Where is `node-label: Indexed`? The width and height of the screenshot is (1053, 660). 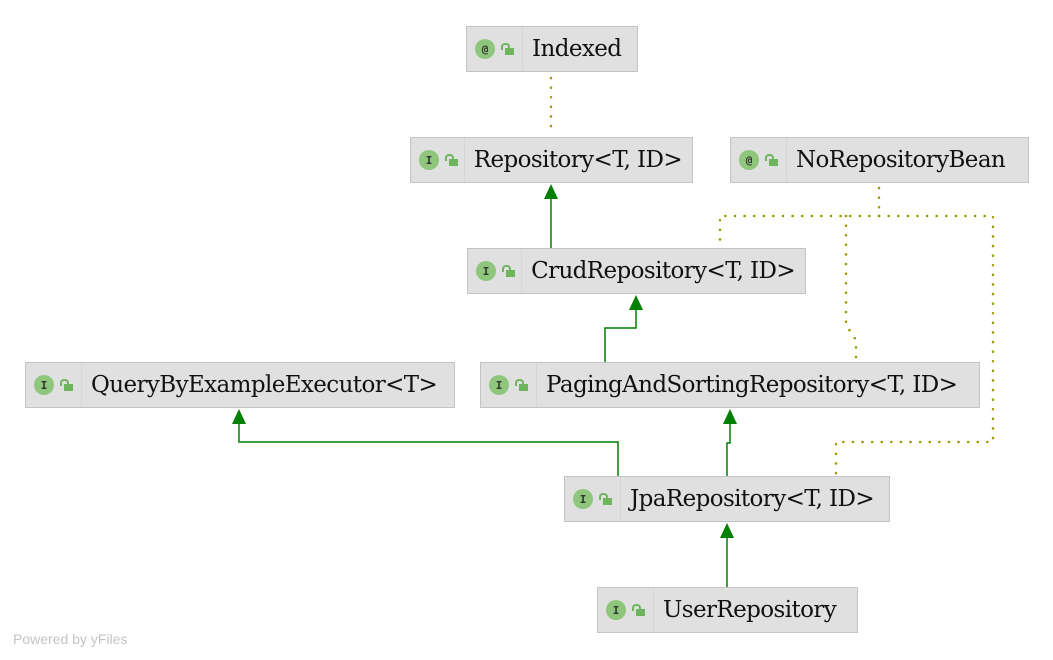 node-label: Indexed is located at coordinates (577, 49).